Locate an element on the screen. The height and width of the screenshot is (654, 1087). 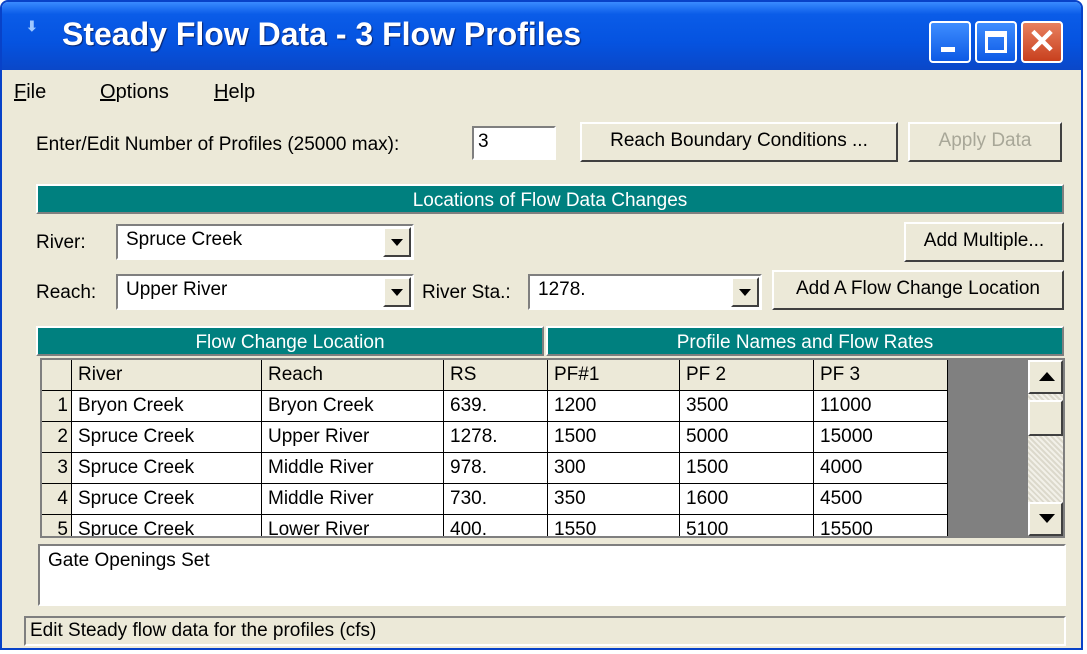
table-cell: 1550 is located at coordinates (614, 525).